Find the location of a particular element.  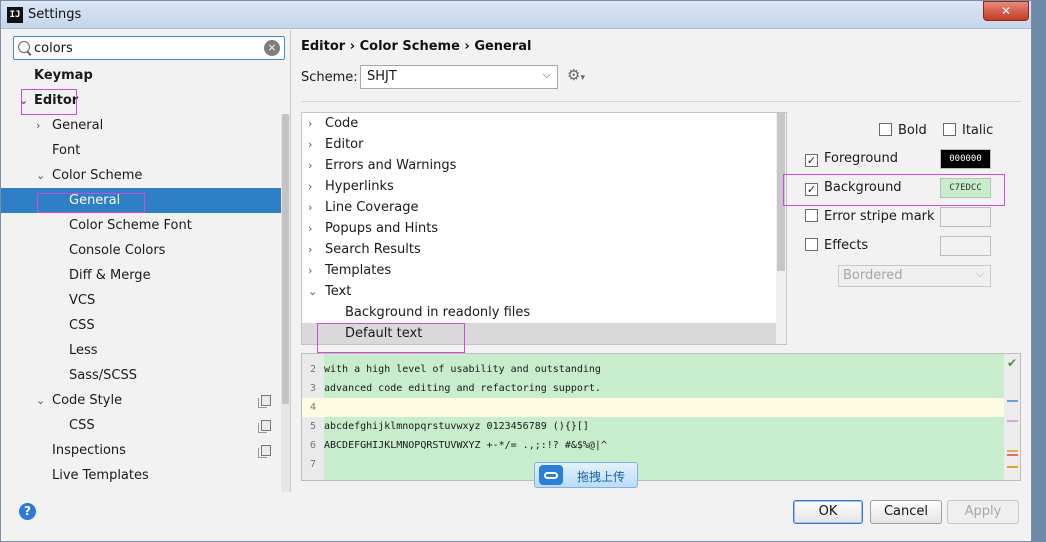

attribute-label: Text is located at coordinates (338, 291).